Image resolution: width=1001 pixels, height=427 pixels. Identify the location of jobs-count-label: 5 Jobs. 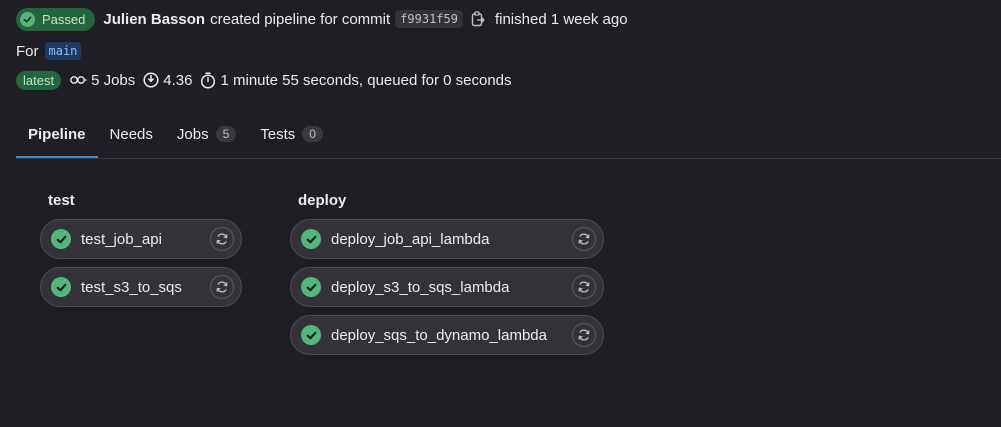
(113, 80).